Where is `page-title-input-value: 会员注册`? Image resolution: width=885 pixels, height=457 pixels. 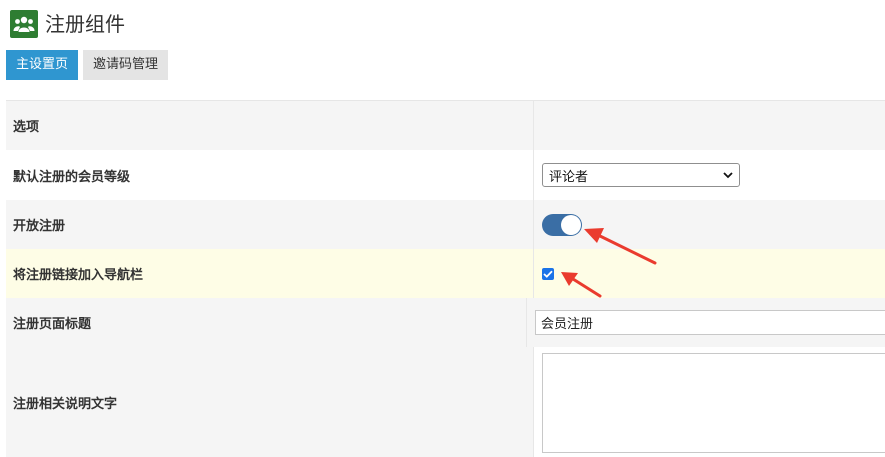 page-title-input-value: 会员注册 is located at coordinates (567, 324).